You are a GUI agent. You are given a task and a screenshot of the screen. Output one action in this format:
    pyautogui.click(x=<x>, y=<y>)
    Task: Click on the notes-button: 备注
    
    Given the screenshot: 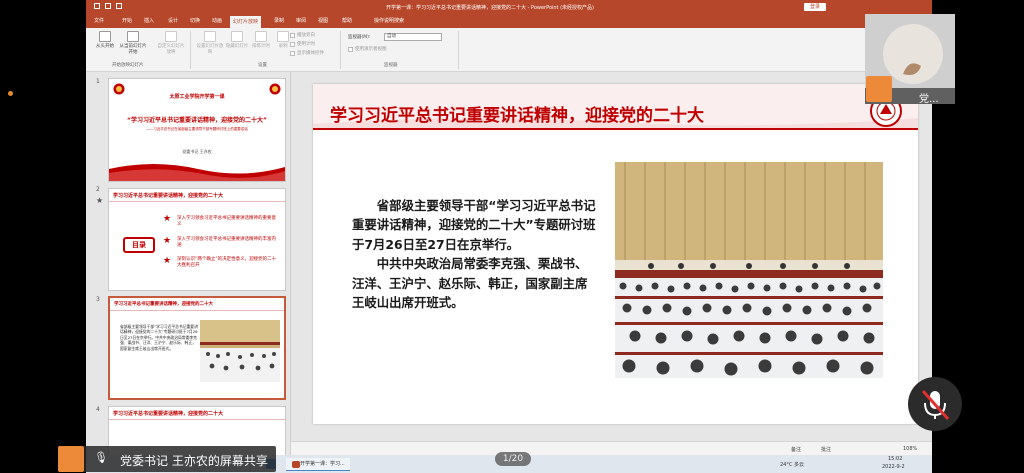 What is the action you would take?
    pyautogui.click(x=796, y=449)
    